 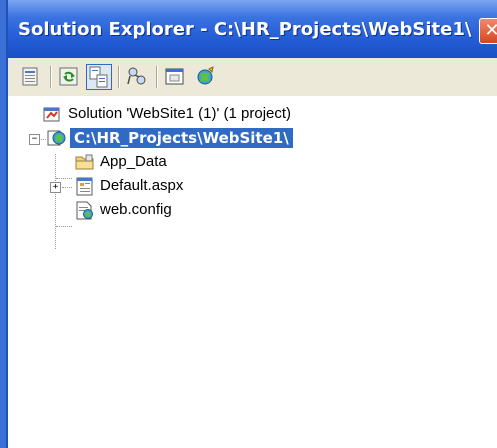 I want to click on refresh-button, so click(x=69, y=77).